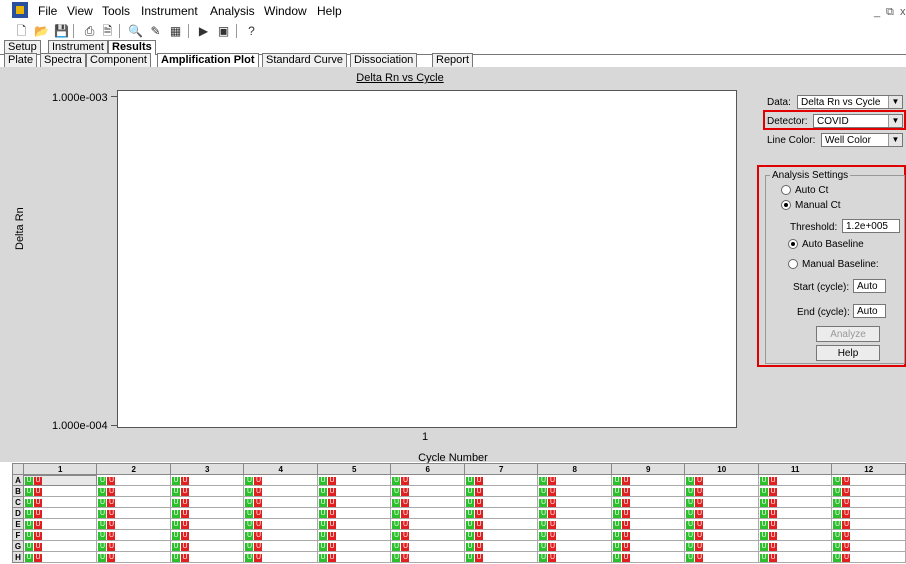 This screenshot has height=564, width=906. Describe the element at coordinates (60, 469) in the screenshot. I see `plate-column-header: 1` at that location.